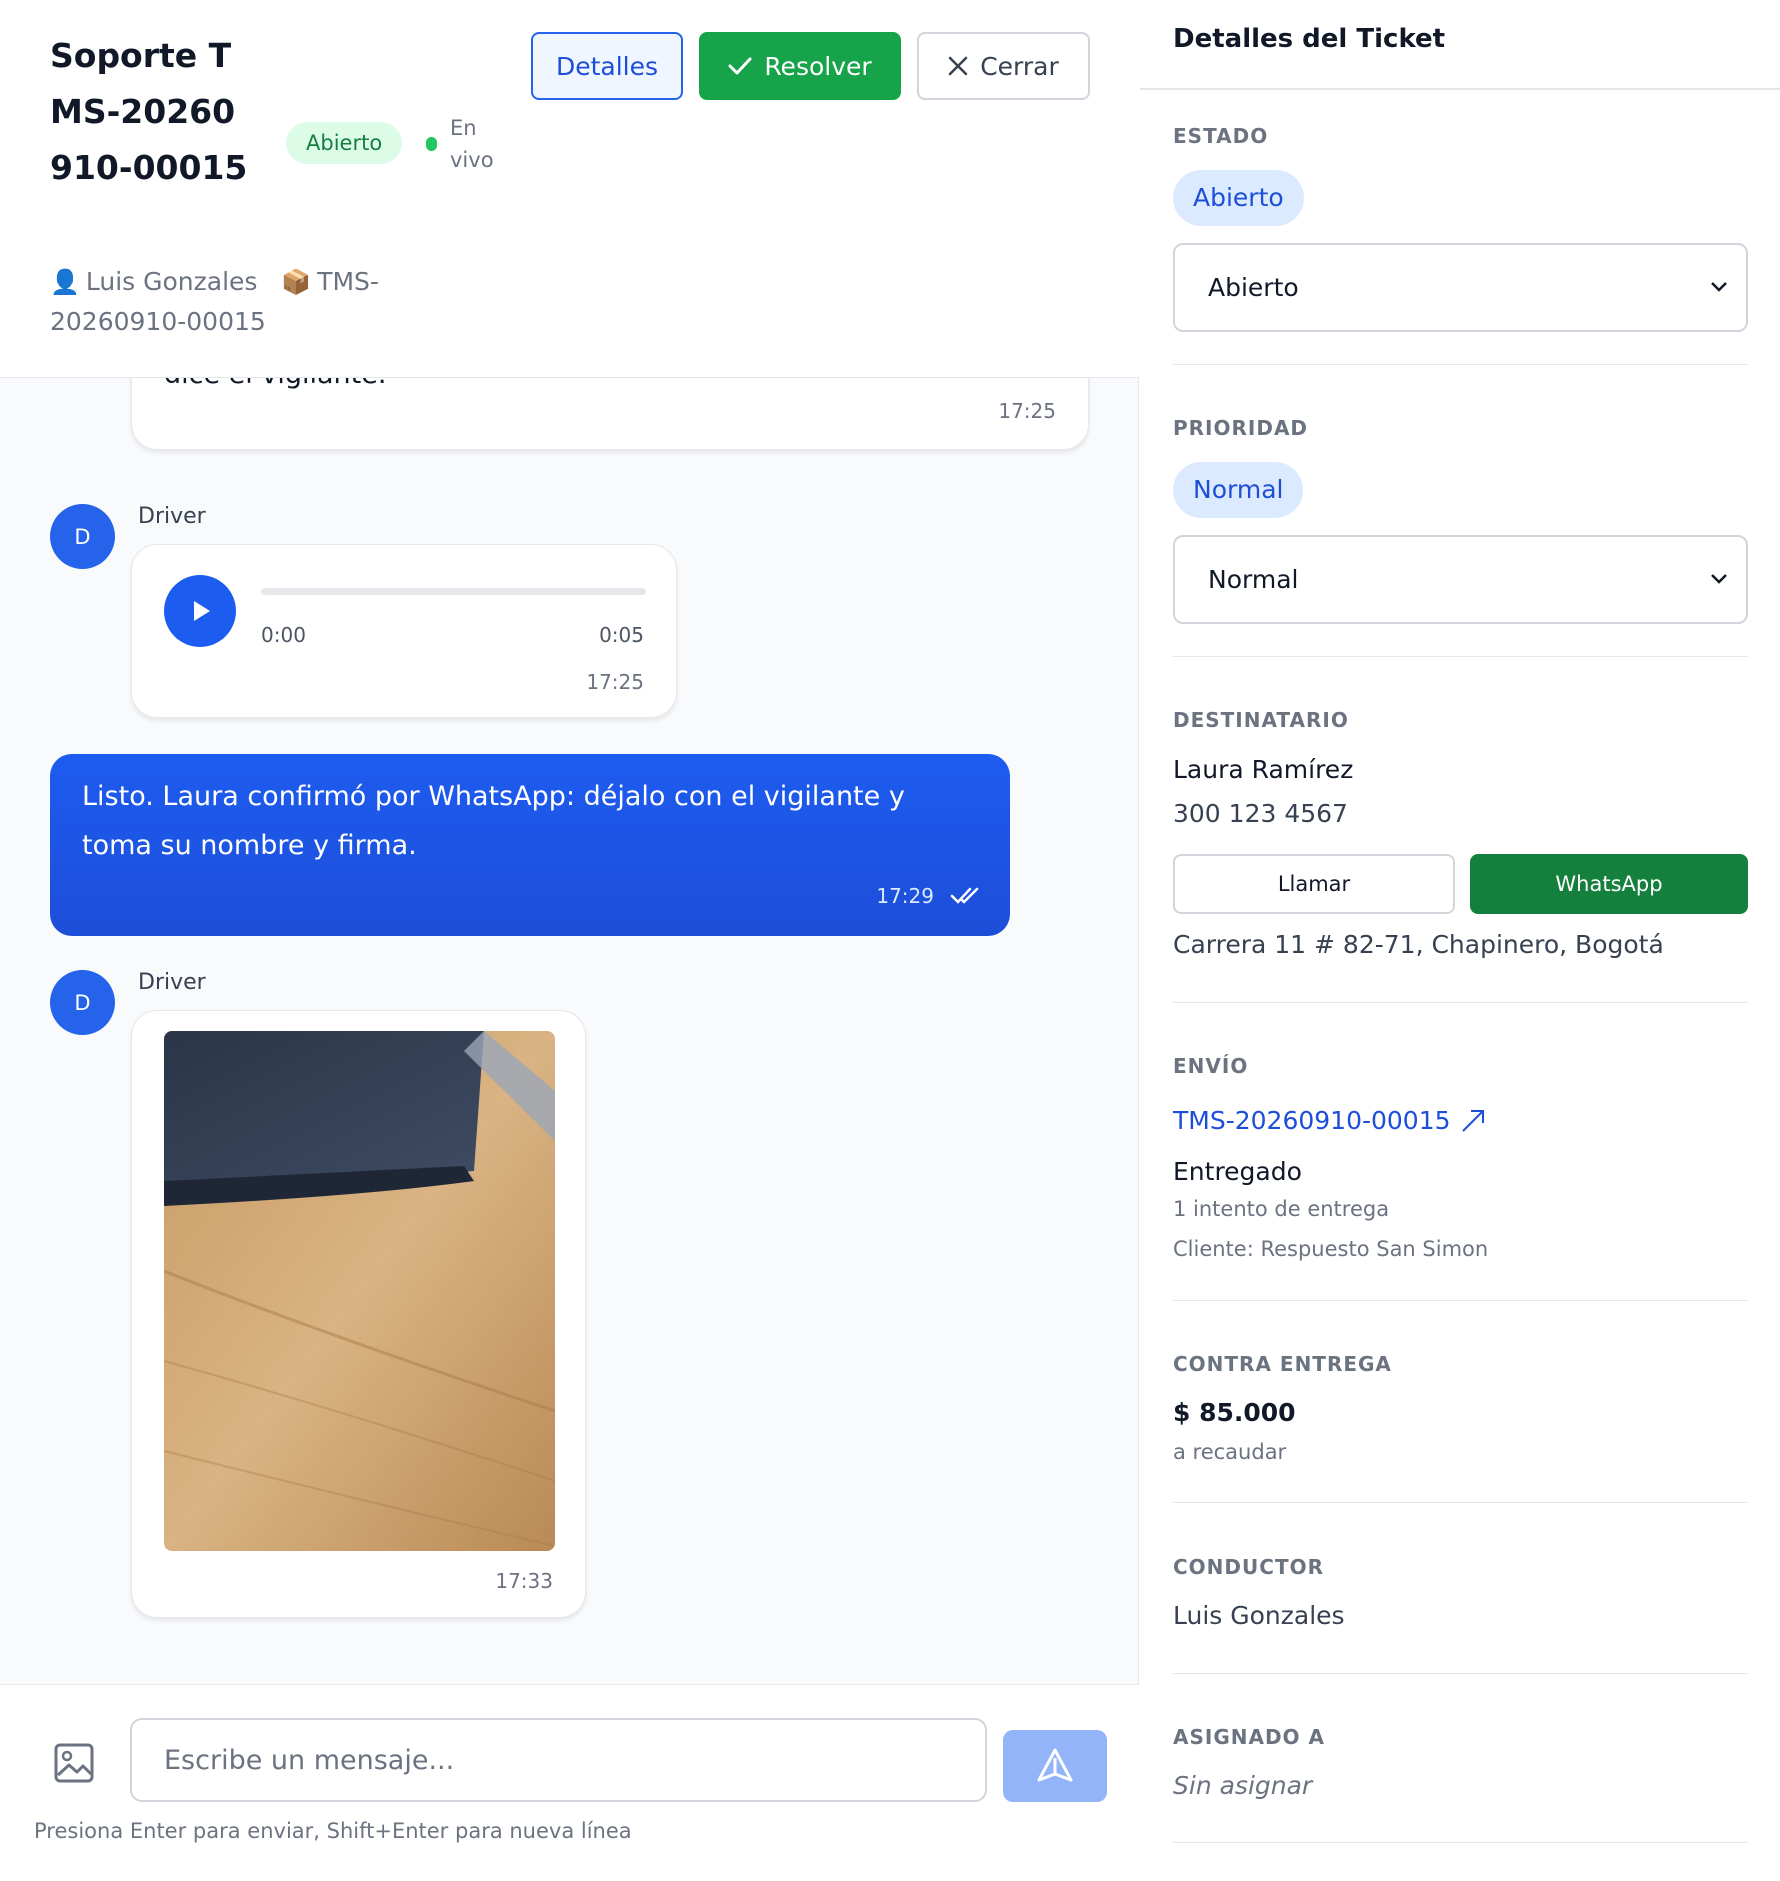  What do you see at coordinates (1281, 1209) in the screenshot?
I see `delivery-attempts: 1 intento de entrega` at bounding box center [1281, 1209].